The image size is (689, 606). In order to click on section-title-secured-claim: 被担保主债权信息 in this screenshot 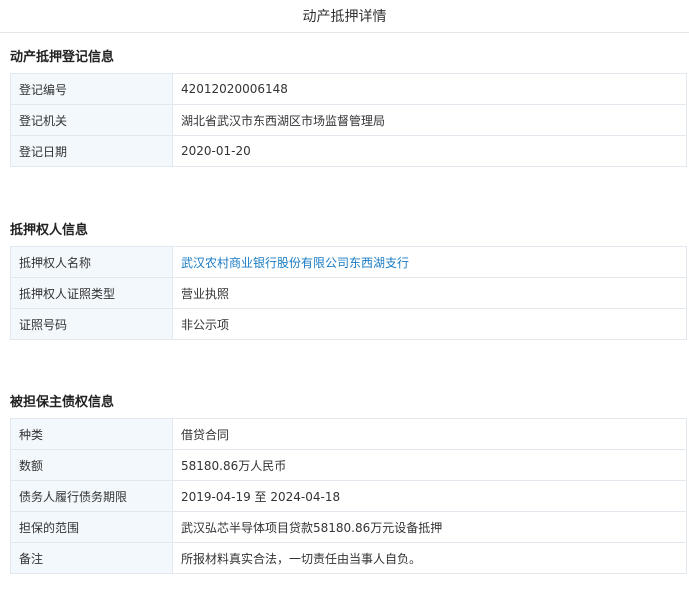, I will do `click(62, 402)`.